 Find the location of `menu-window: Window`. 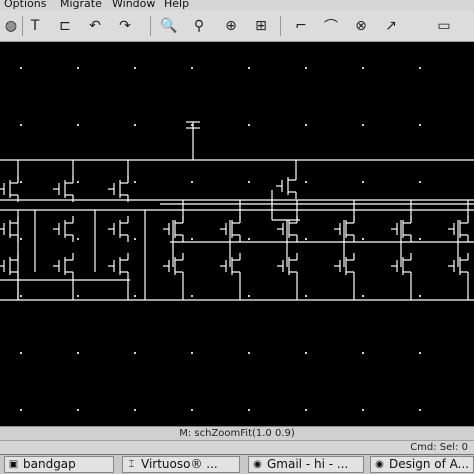

menu-window: Window is located at coordinates (133, 5).